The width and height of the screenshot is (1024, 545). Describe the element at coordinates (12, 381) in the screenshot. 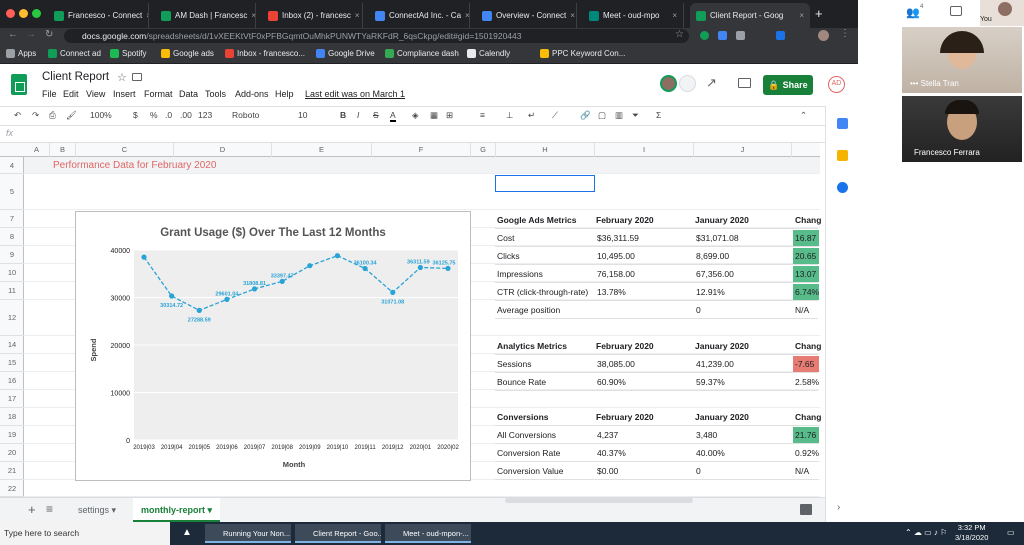

I see `row-header: 16` at that location.